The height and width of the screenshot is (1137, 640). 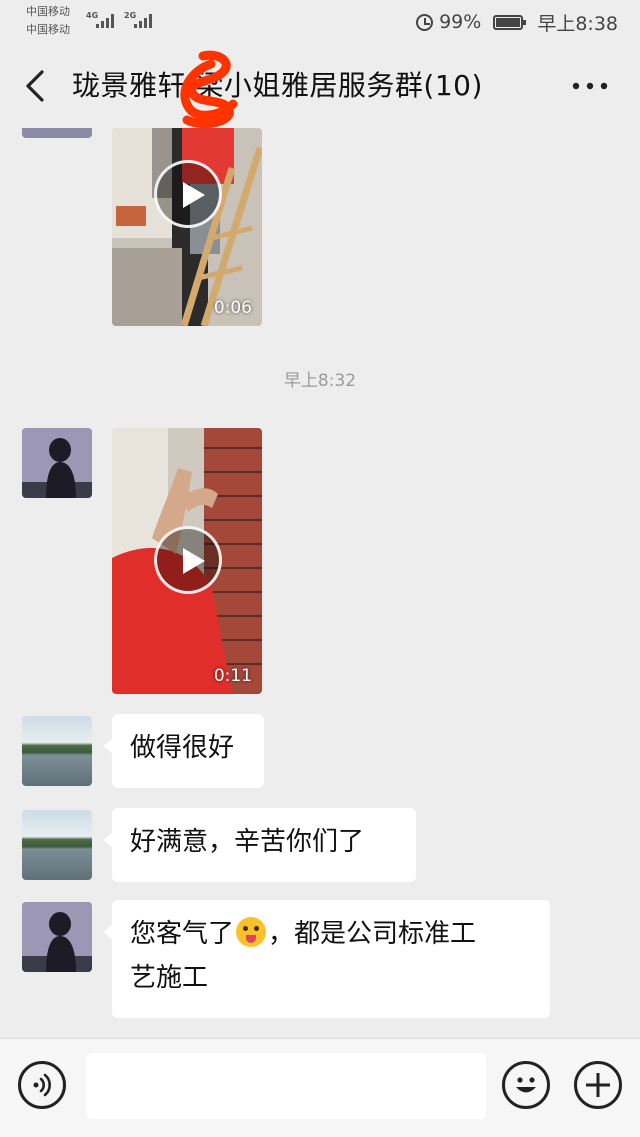 I want to click on video-message: 0:06, so click(x=187, y=227).